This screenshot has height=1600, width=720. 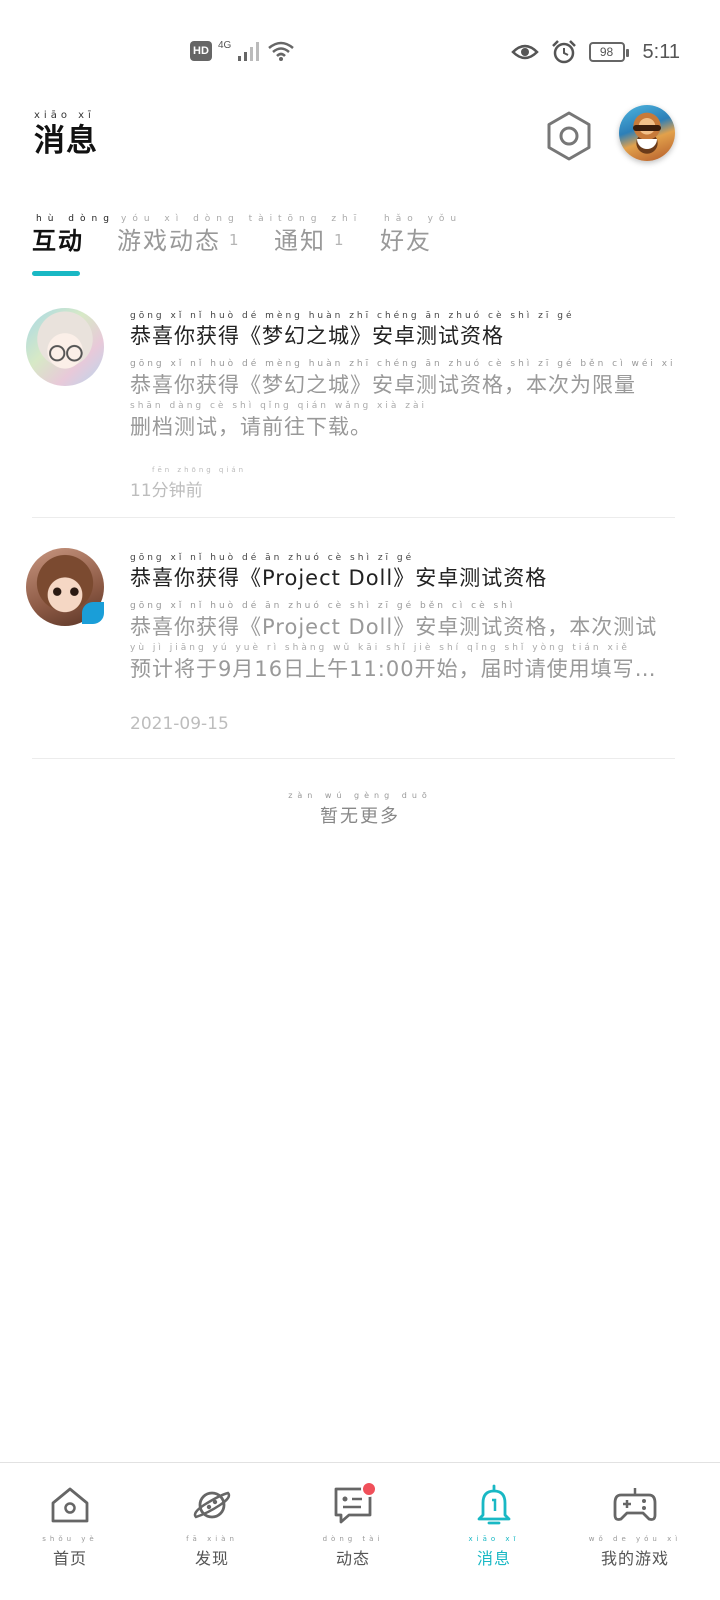 I want to click on tab-interaction: hù dòng 互动, so click(x=73, y=235).